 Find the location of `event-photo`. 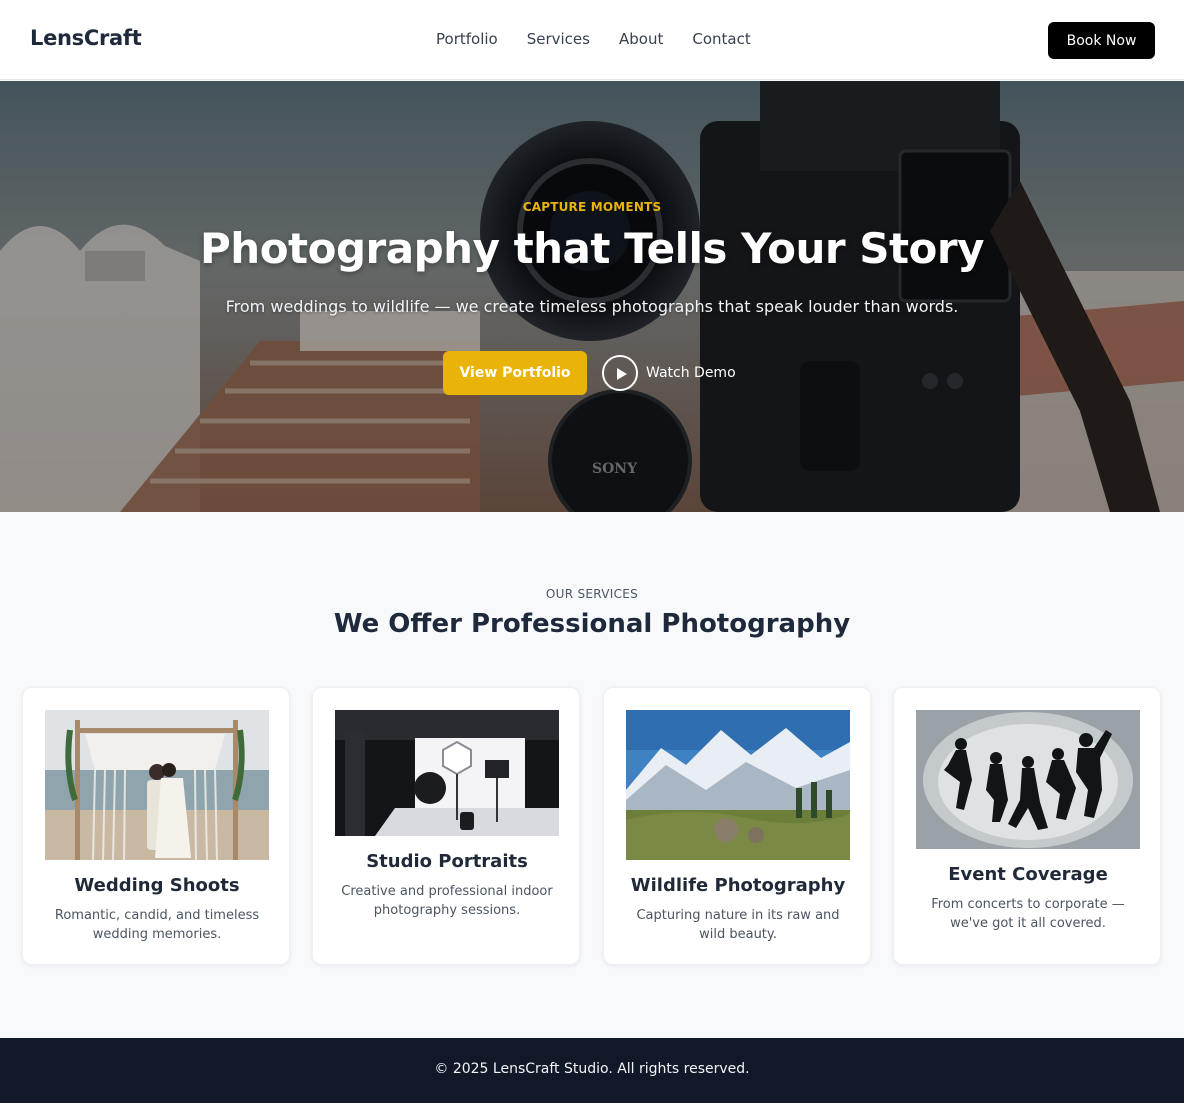

event-photo is located at coordinates (1028, 779).